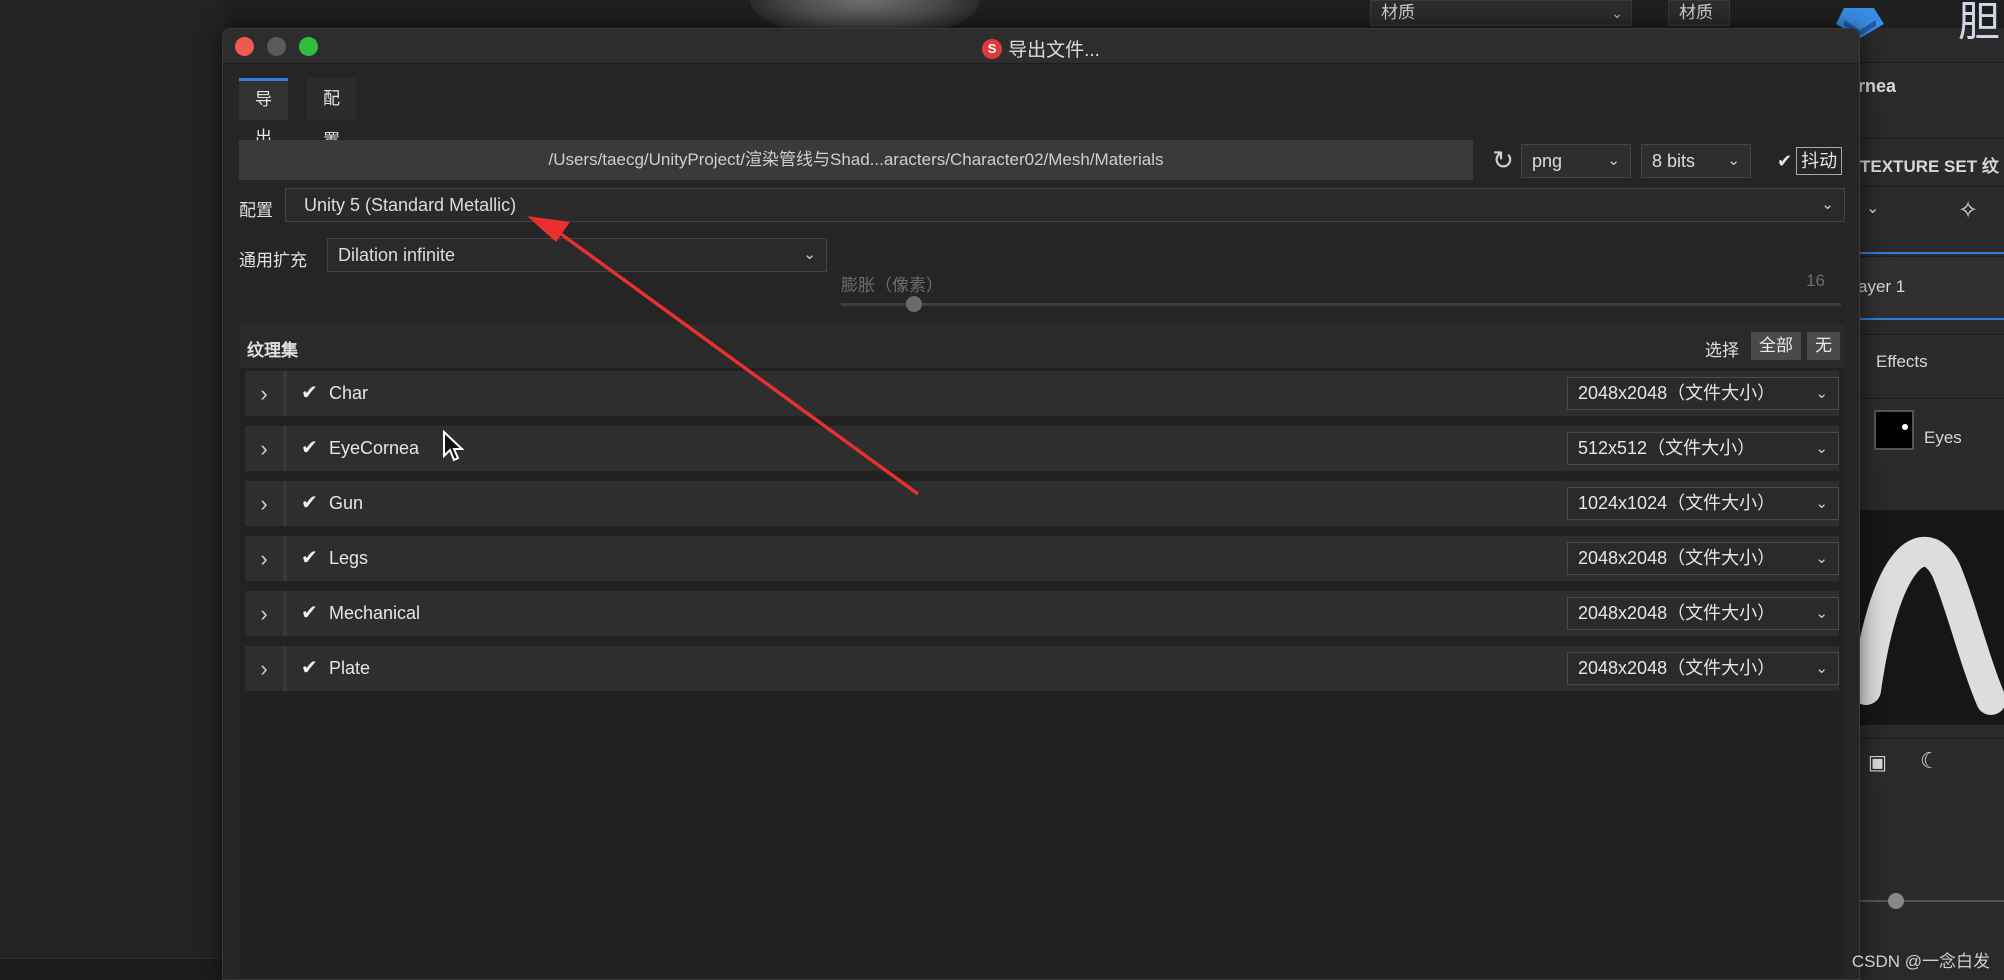 The width and height of the screenshot is (2004, 980). I want to click on watermark: CSDN @一念白发, so click(1920, 961).